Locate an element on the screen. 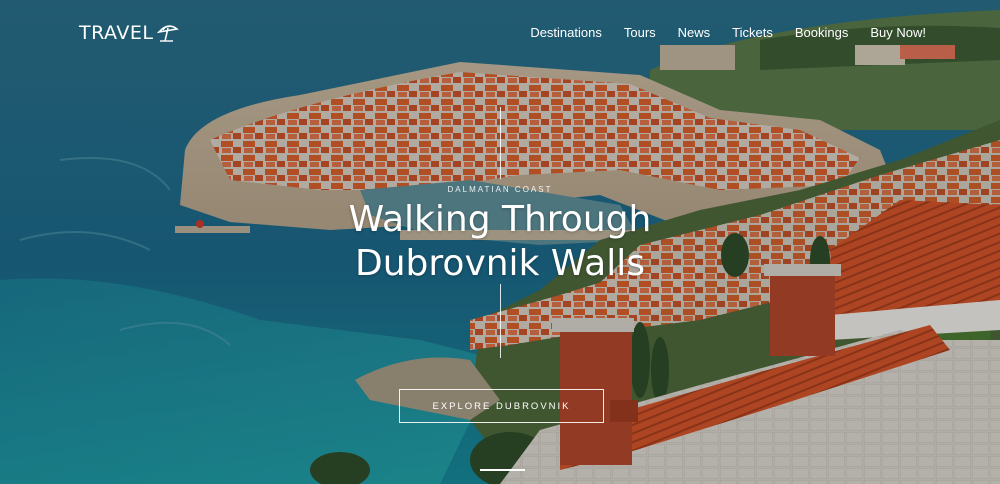 The image size is (1000, 484). decorative-line-top is located at coordinates (500, 143).